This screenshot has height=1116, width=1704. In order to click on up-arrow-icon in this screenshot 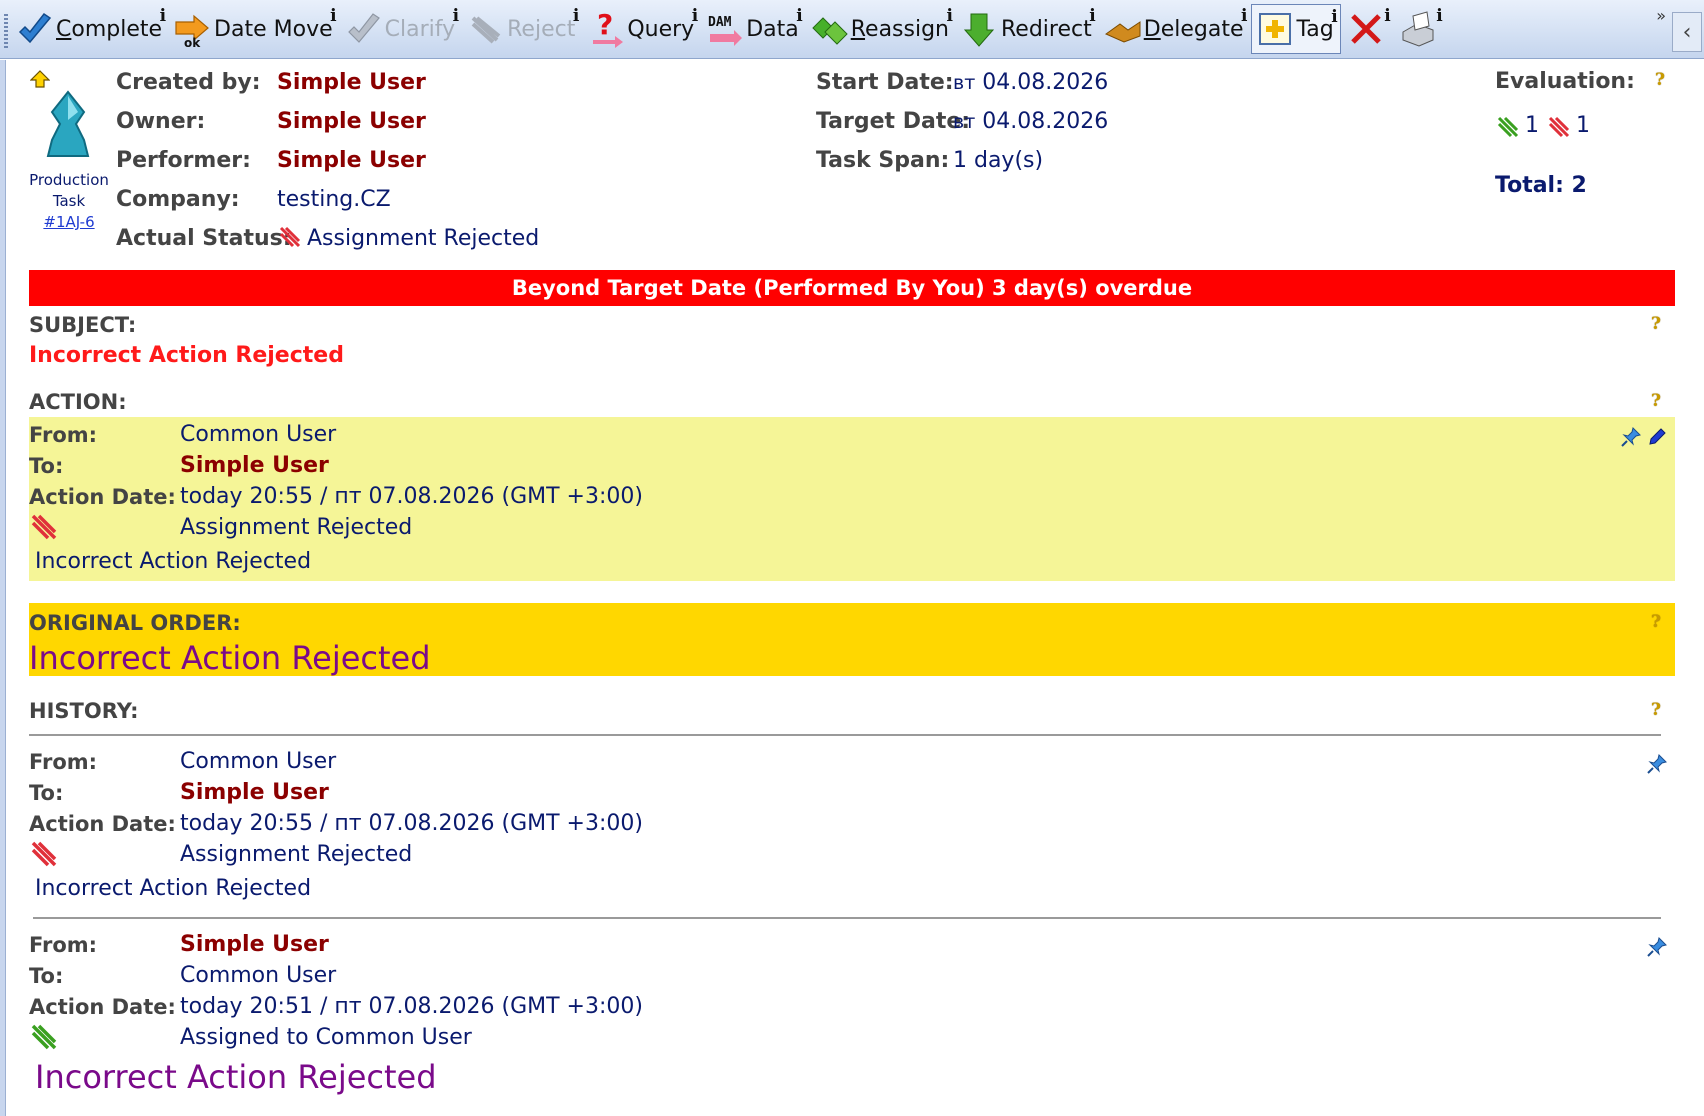, I will do `click(40, 79)`.